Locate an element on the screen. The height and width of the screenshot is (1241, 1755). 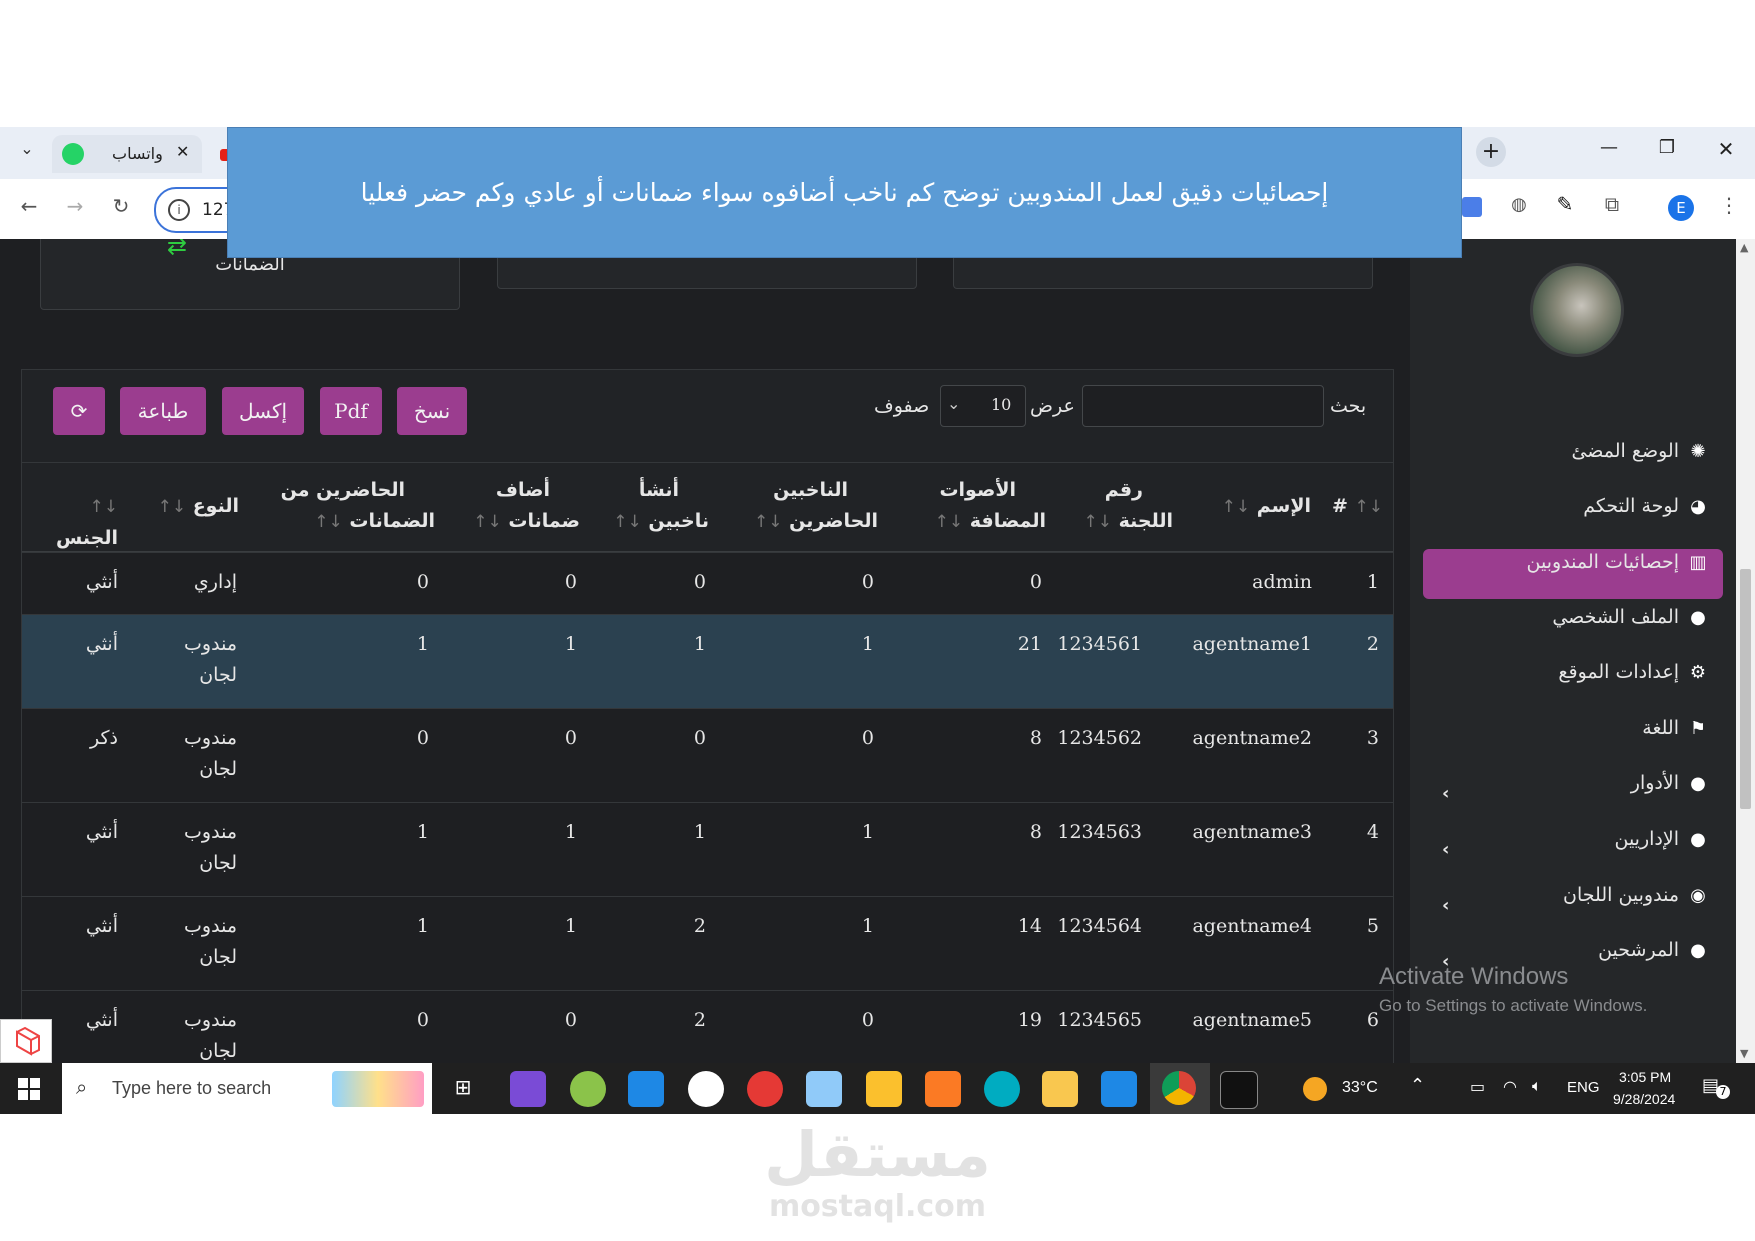
taskbar-search-box: ⌕ Type here to search is located at coordinates (247, 1088).